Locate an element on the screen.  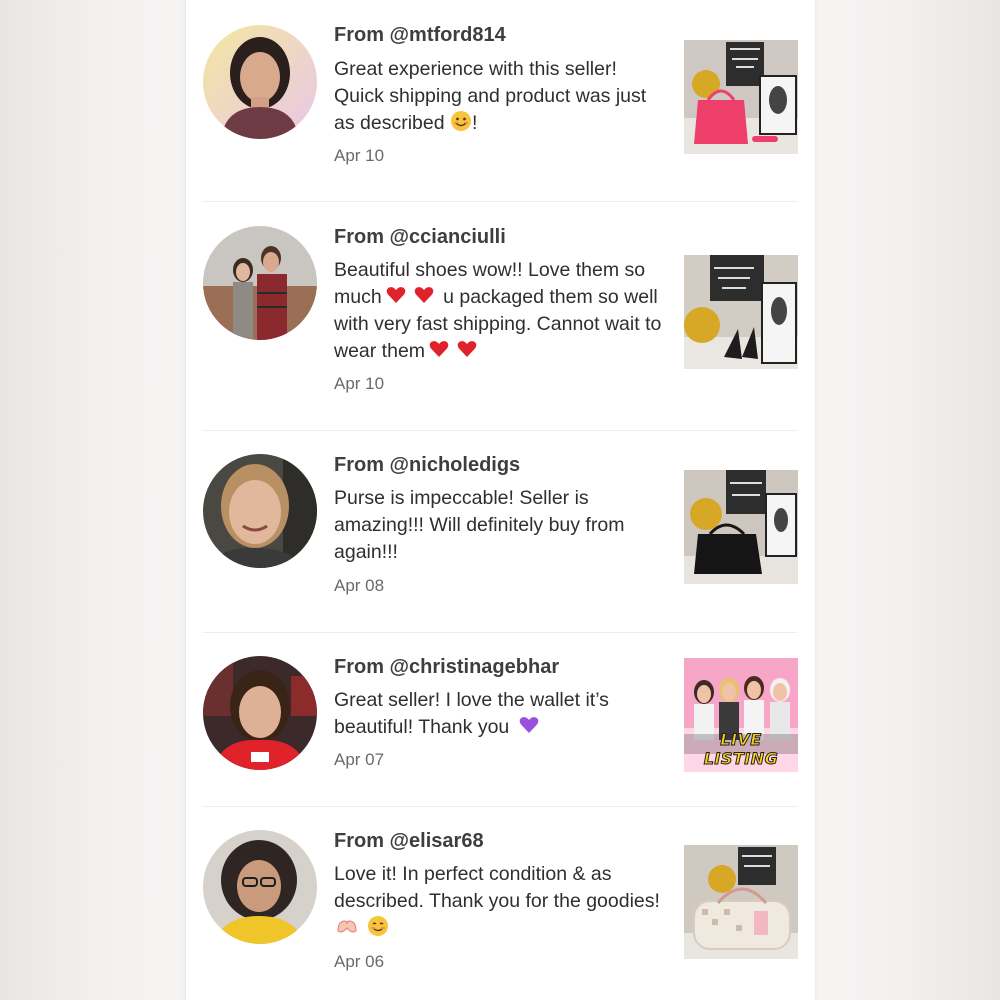
listing-thumbnail: LIVE LISTING is located at coordinates (741, 715).